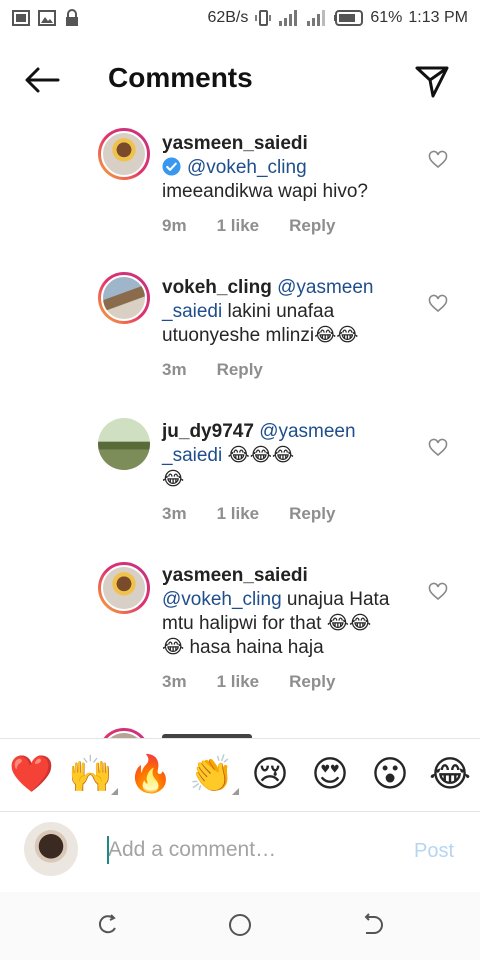  What do you see at coordinates (240, 775) in the screenshot?
I see `emoji-quick-bar: ❤️ 🙌 🔥 👏 😢 😍 😮 😂` at bounding box center [240, 775].